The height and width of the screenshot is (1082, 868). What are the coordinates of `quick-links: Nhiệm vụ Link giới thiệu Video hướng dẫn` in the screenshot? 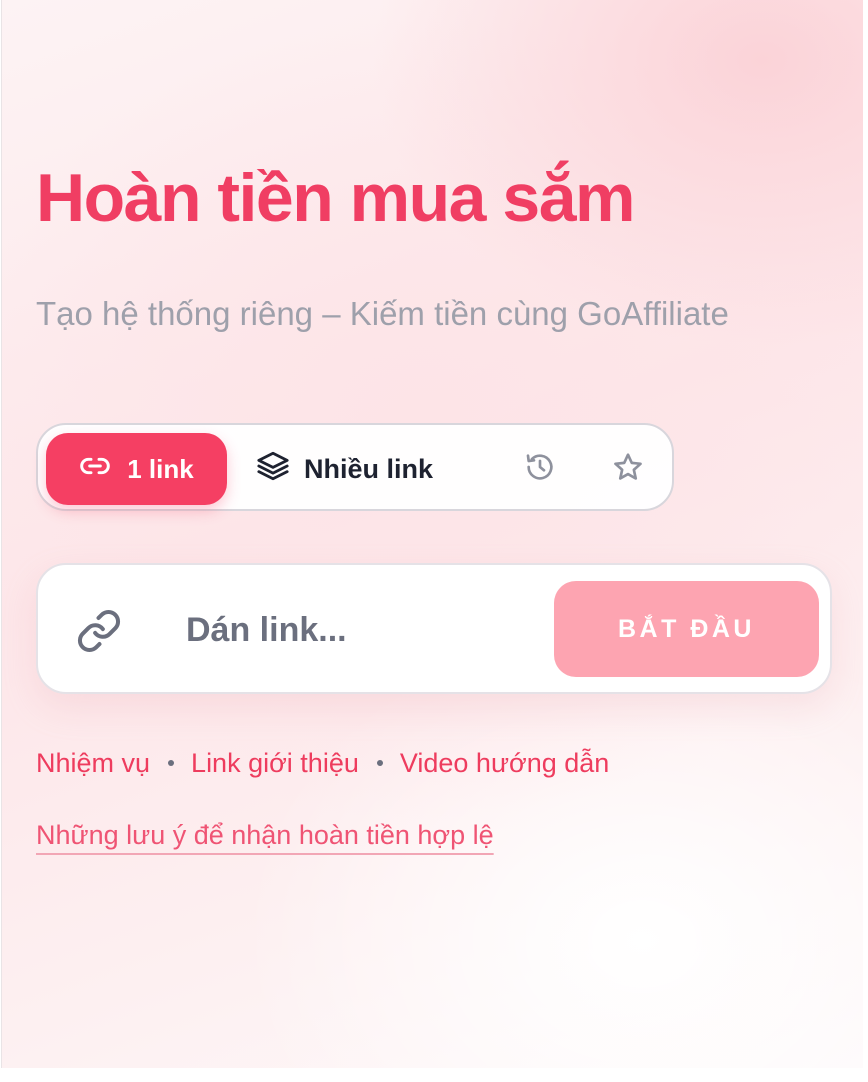 It's located at (322, 763).